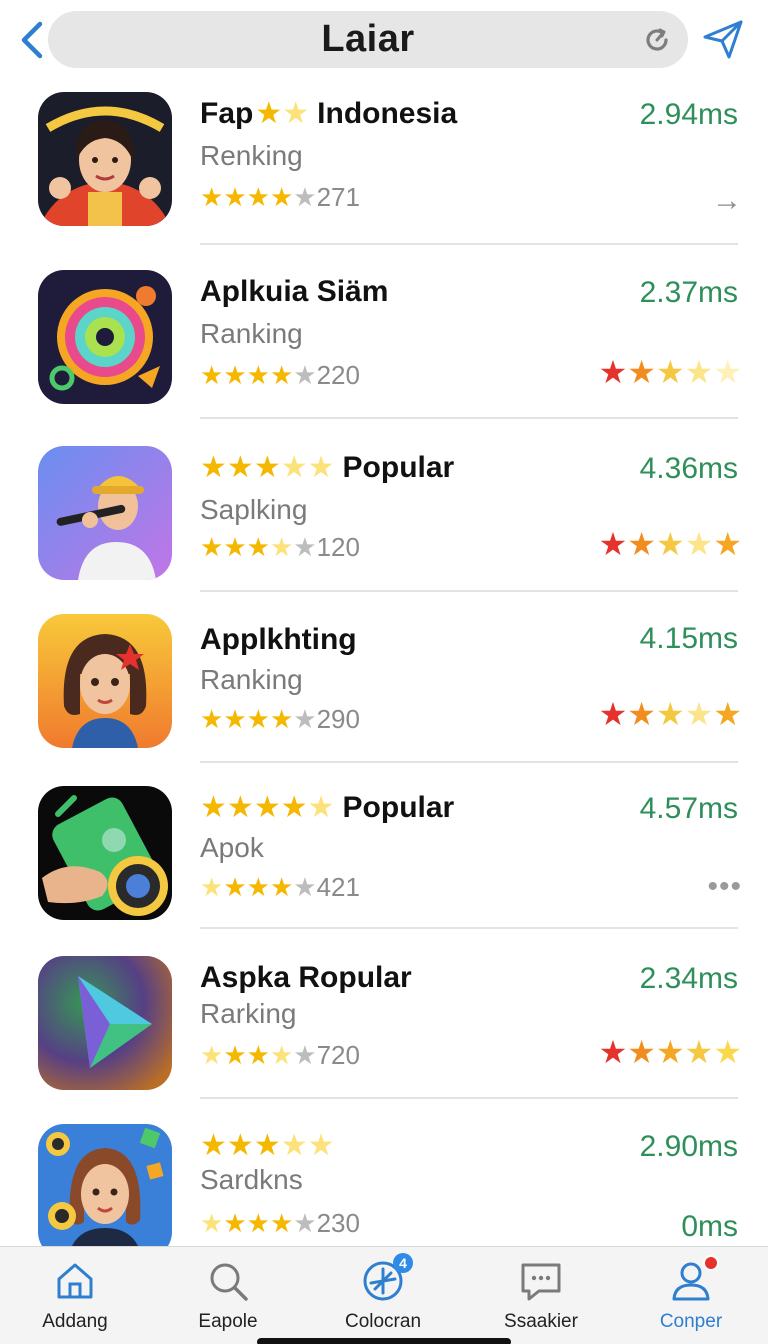  I want to click on tab-label: Ssaakier, so click(541, 1321).